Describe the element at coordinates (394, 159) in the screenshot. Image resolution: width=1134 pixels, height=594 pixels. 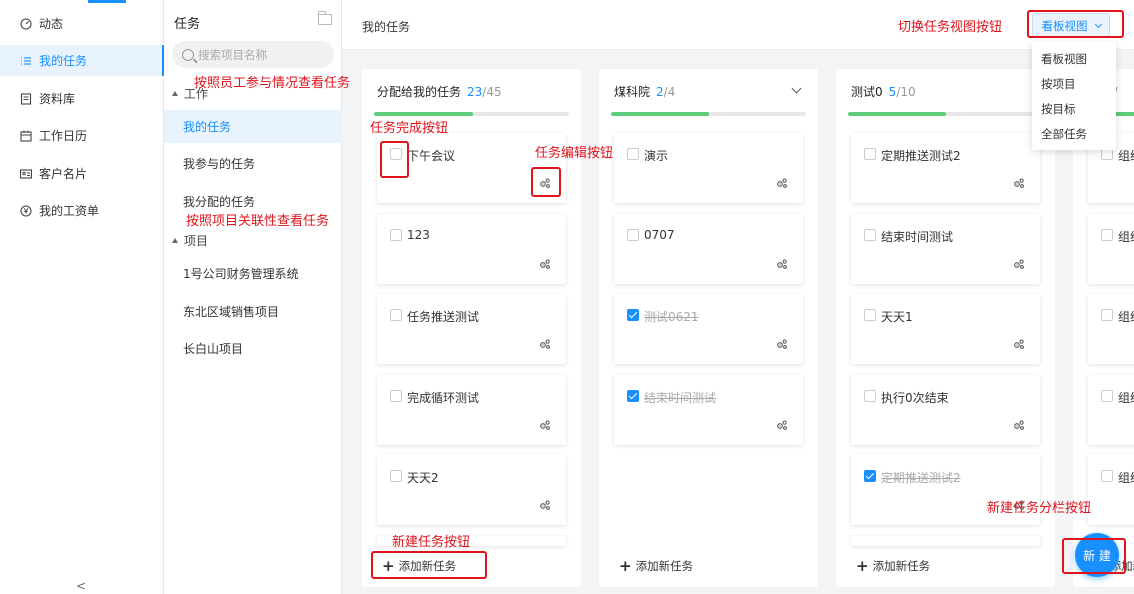
I see `highlight-complete-checkbox` at that location.